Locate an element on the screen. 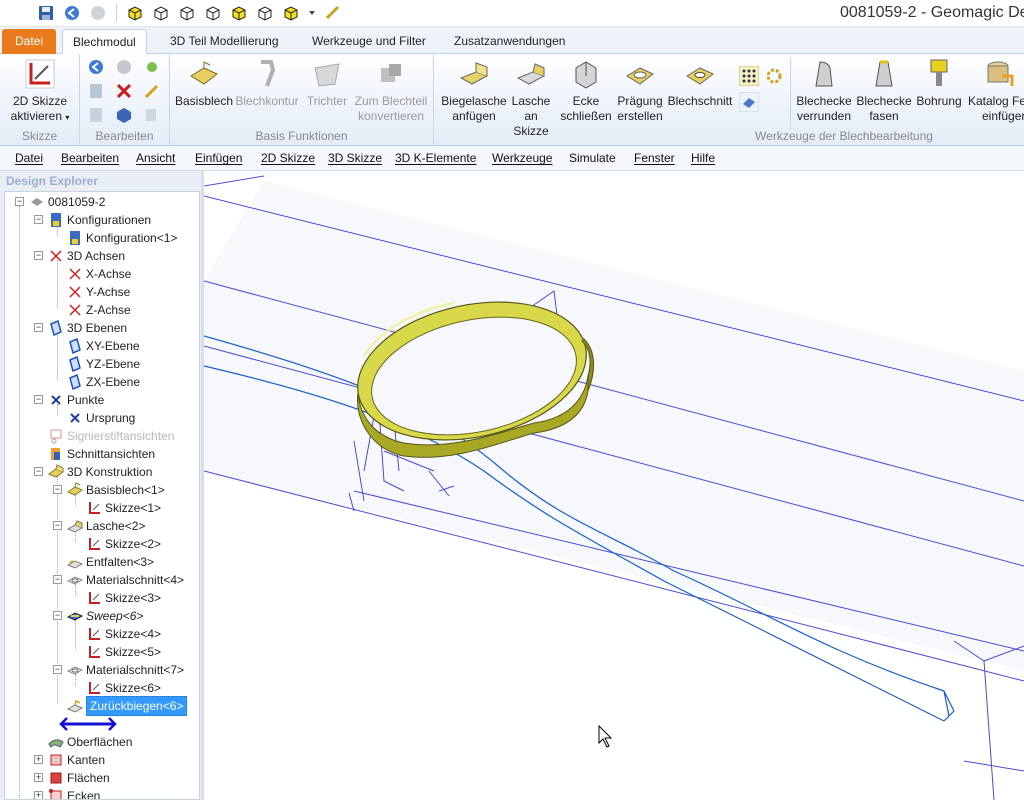 The image size is (1024, 800). save-button is located at coordinates (46, 13).